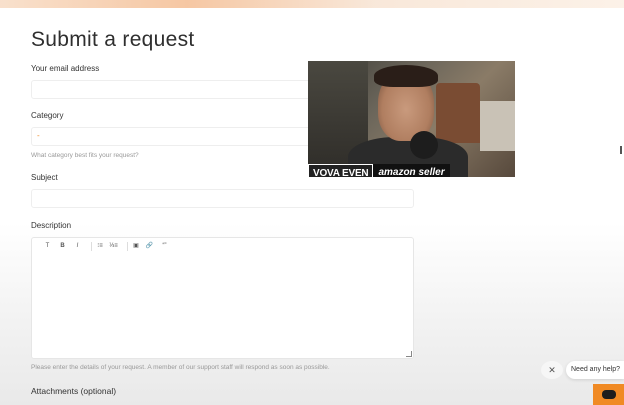  I want to click on page-title: Submit a request, so click(113, 39).